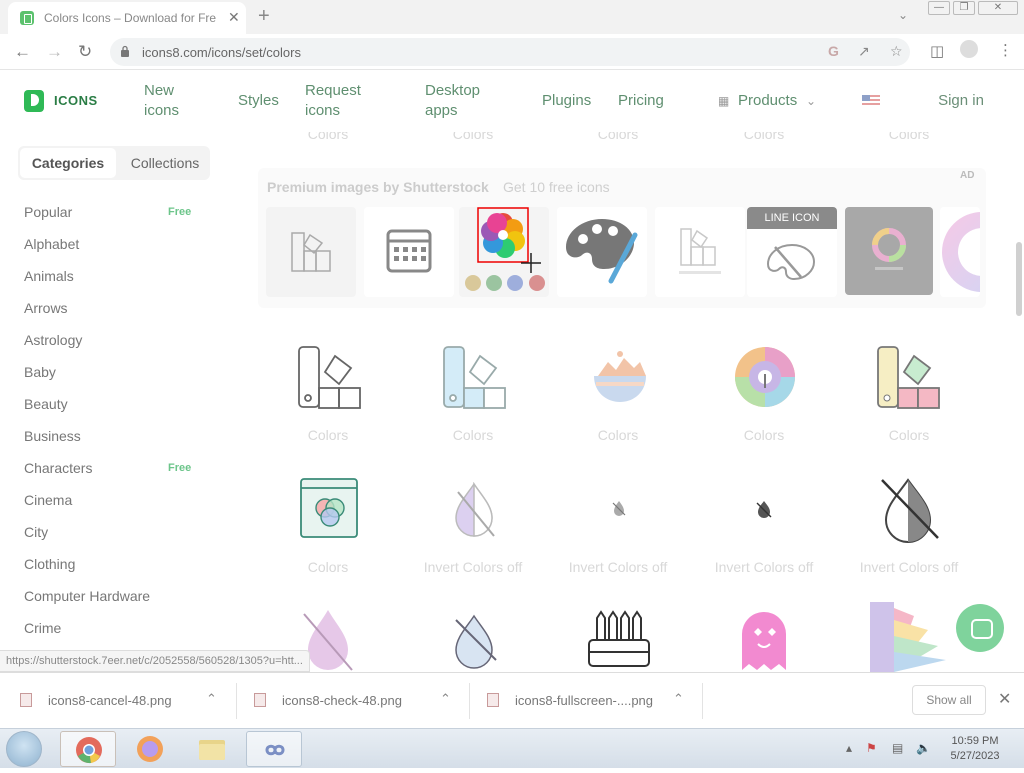 This screenshot has height=773, width=1024. What do you see at coordinates (51, 244) in the screenshot?
I see `sidebar-item-alphabet: Alphabet` at bounding box center [51, 244].